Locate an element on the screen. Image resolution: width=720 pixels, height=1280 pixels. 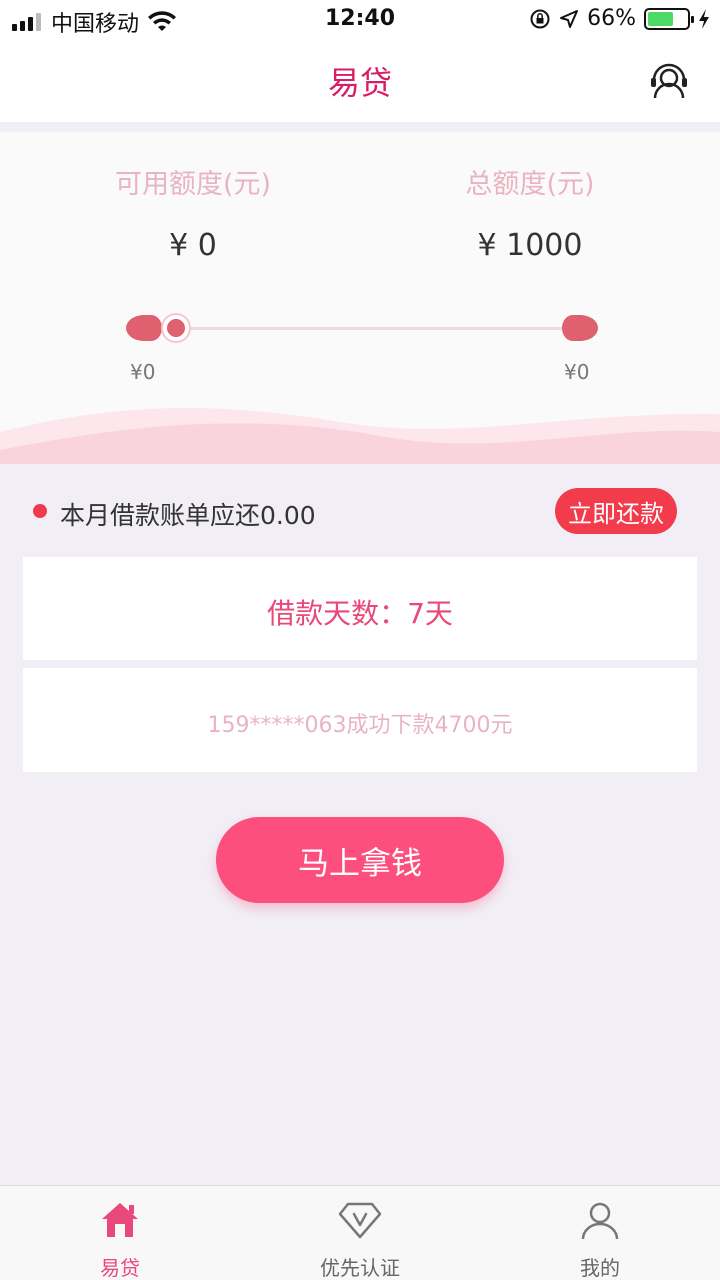
monthly-bill-row: 本月借款账单应还0.00 立即还款 is located at coordinates (360, 511).